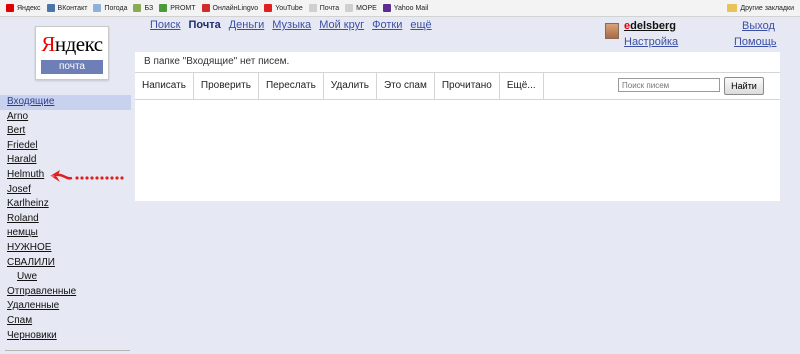 Image resolution: width=800 pixels, height=354 pixels. Describe the element at coordinates (669, 85) in the screenshot. I see `search-input` at that location.